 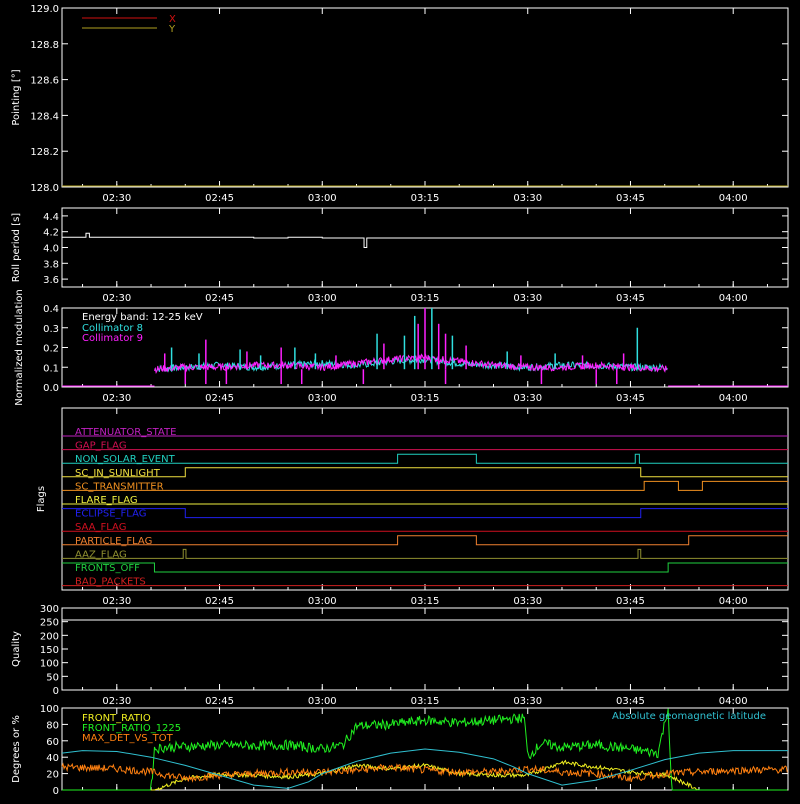 I want to click on y-tick-label: 200, so click(x=49, y=636).